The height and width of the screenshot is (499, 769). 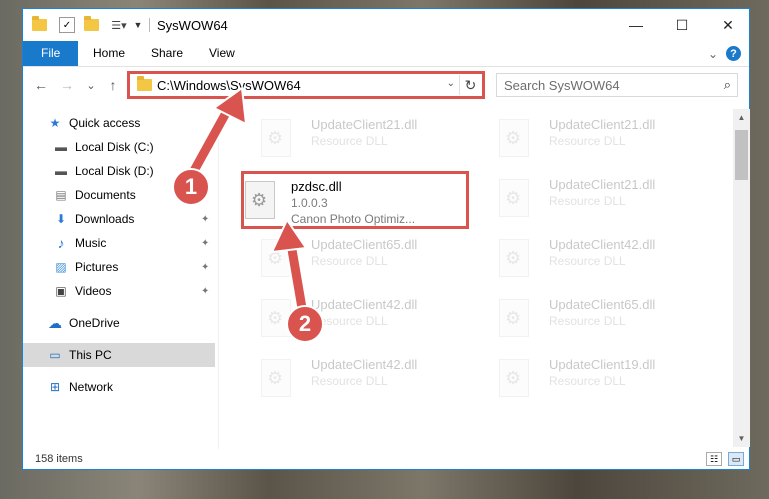 I want to click on file-name: UpdateClient19.dll, so click(x=602, y=364).